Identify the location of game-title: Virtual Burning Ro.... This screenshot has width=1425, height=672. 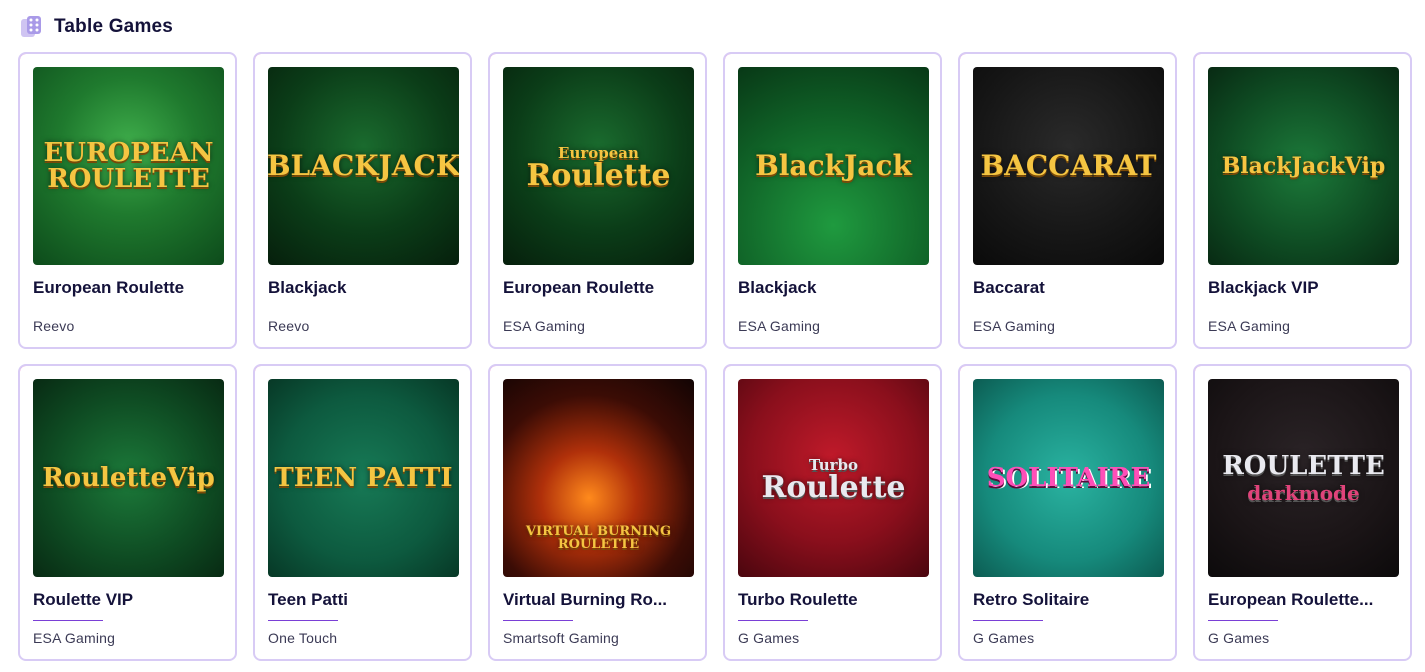
(600, 600).